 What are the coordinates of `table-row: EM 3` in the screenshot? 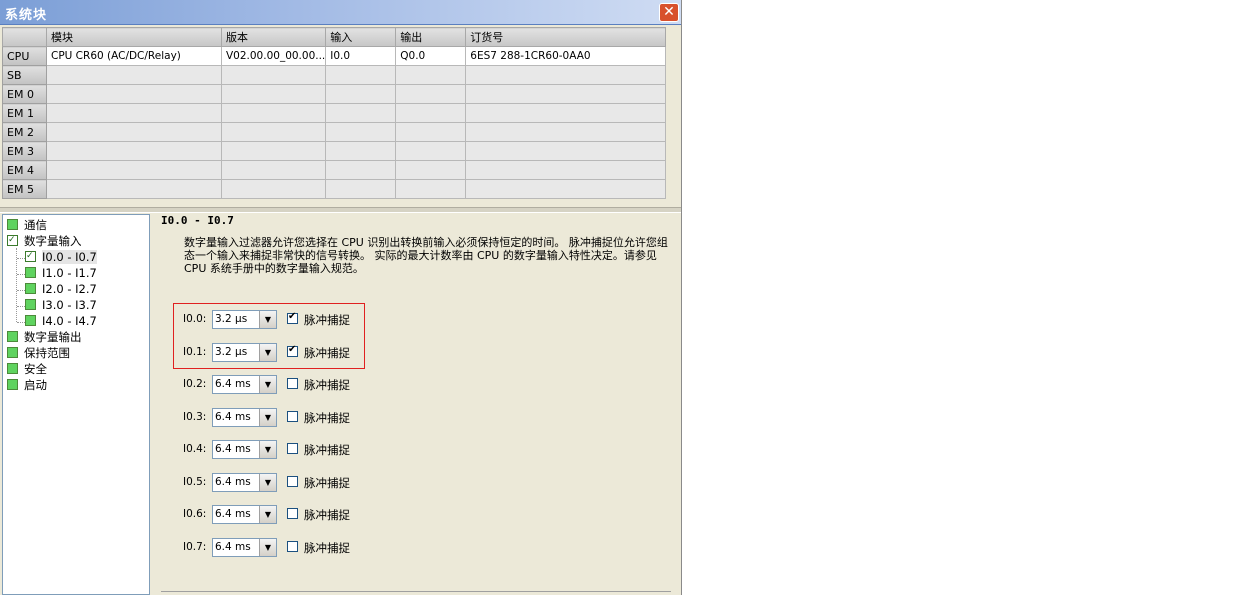 It's located at (334, 151).